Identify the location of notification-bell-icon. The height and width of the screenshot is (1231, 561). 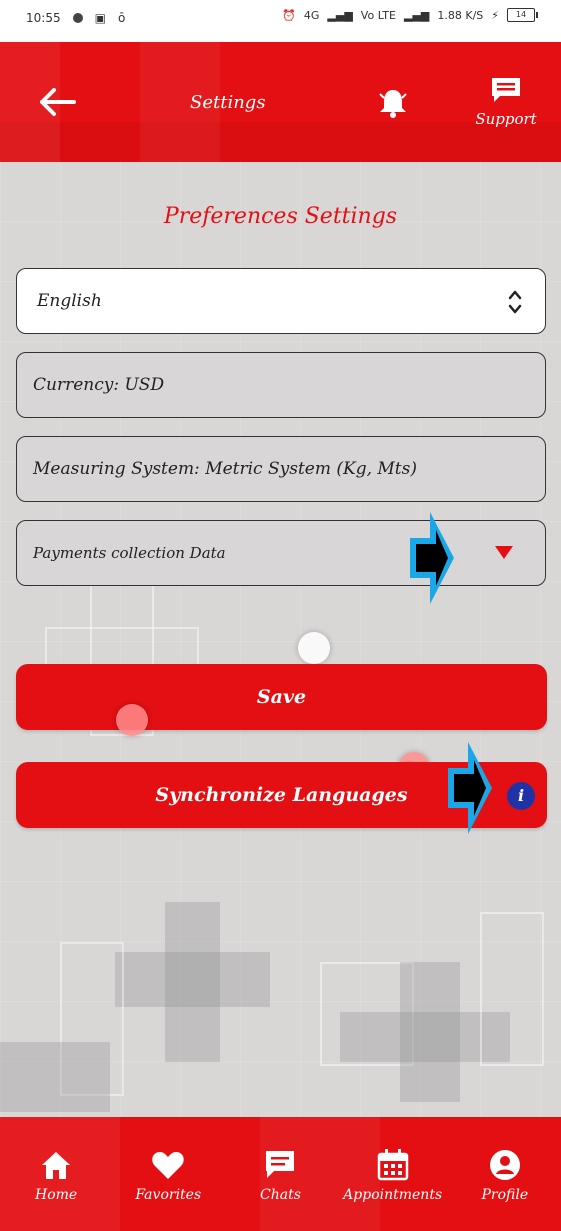
(393, 102).